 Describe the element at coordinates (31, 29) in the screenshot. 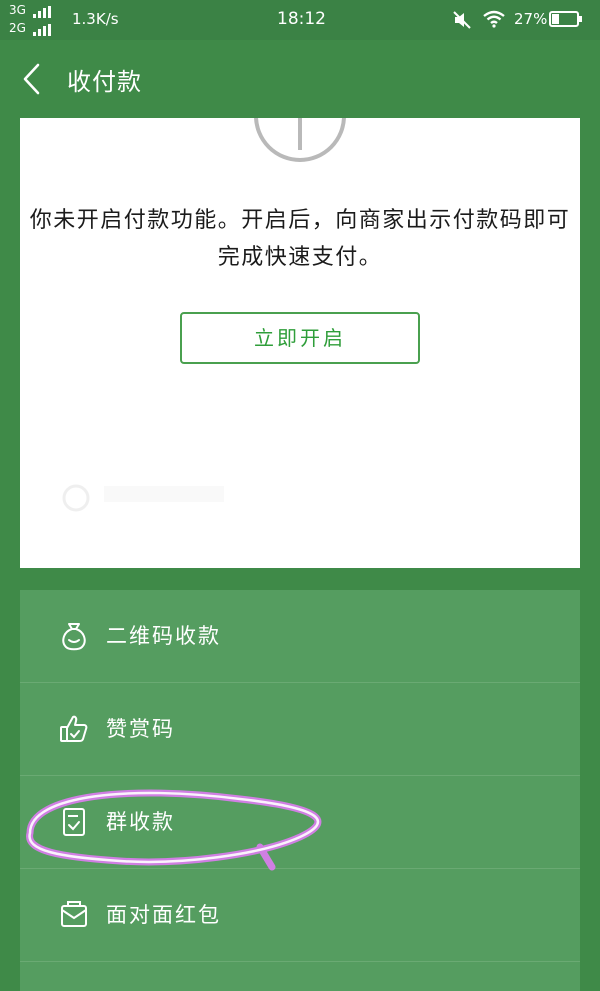

I see `signal-2g: 2G` at that location.